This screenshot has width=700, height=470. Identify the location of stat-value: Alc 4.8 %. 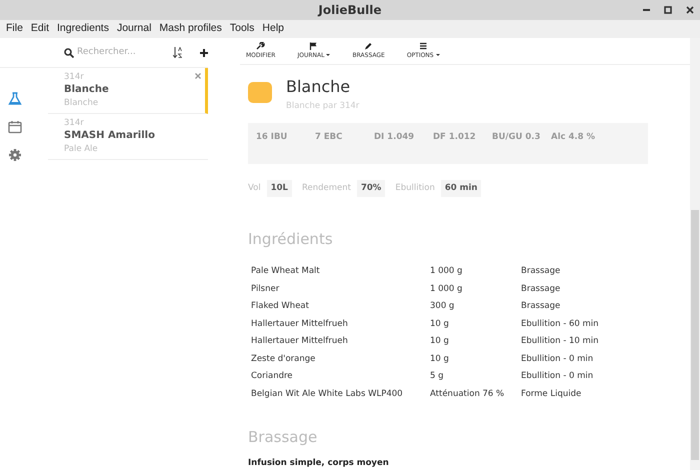
(573, 137).